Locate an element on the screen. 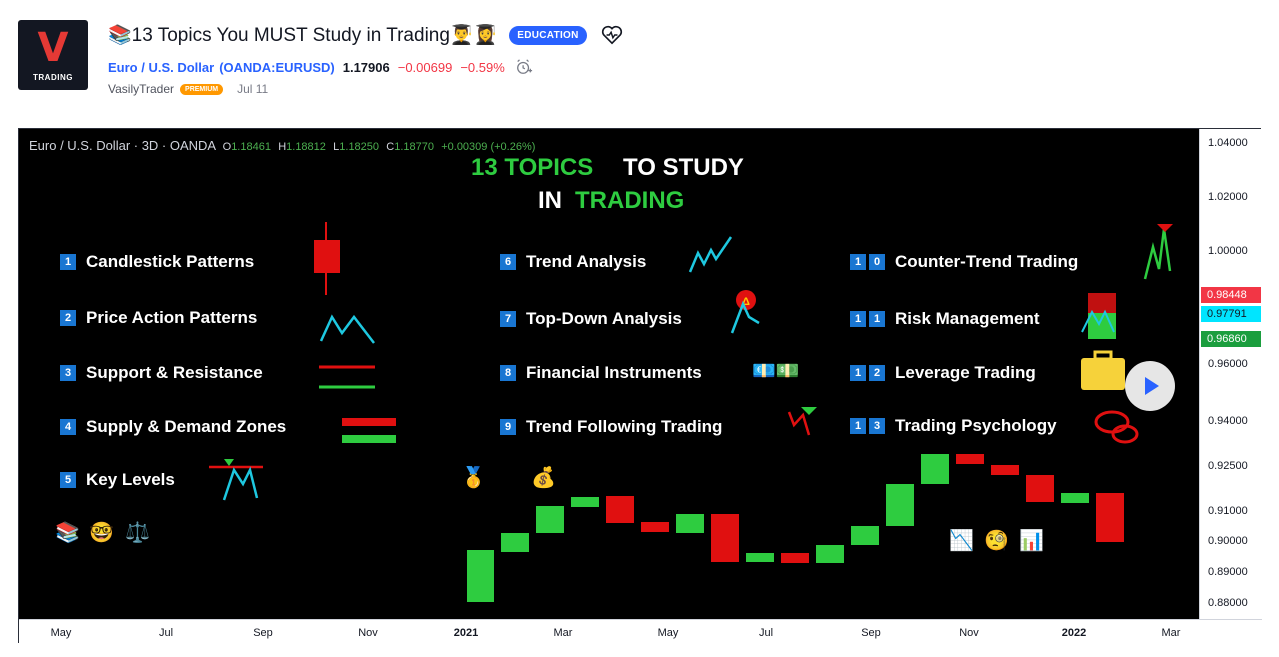 Image resolution: width=1279 pixels, height=657 pixels. price-tick: 0.90000 is located at coordinates (1228, 541).